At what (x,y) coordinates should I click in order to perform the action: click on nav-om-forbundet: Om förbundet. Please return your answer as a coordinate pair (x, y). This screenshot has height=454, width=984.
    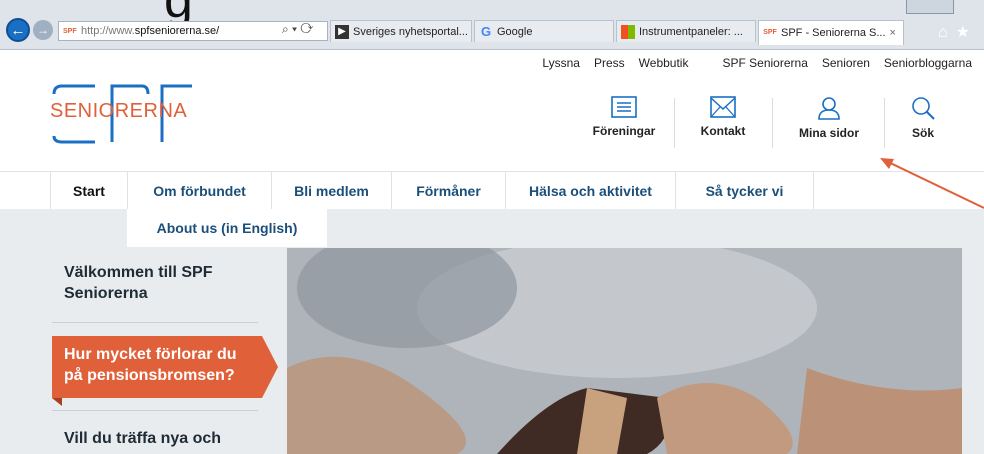
    Looking at the image, I should click on (200, 191).